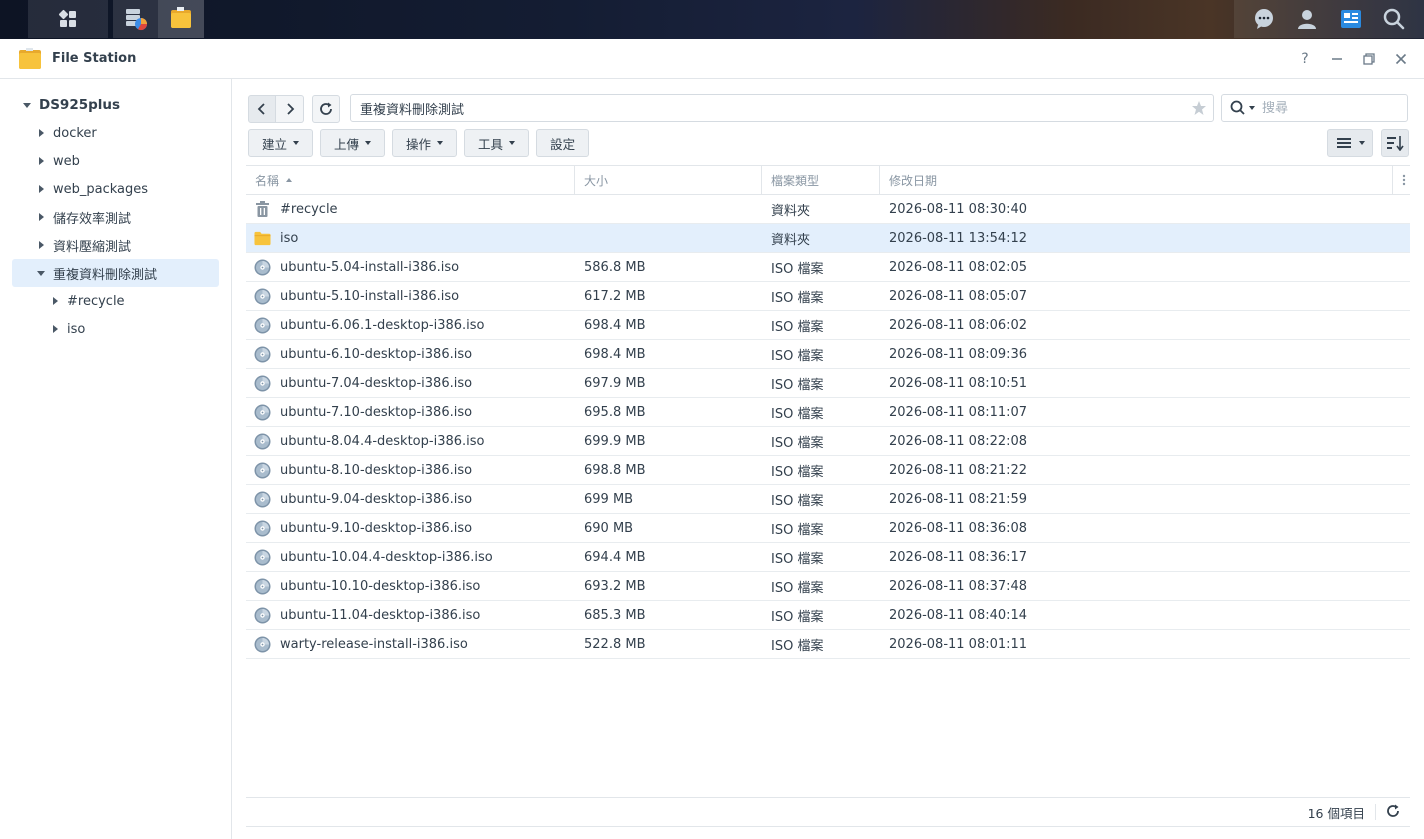 This screenshot has width=1424, height=839. What do you see at coordinates (376, 470) in the screenshot?
I see `file-name: ubuntu-8.10-desktop-i386.iso` at bounding box center [376, 470].